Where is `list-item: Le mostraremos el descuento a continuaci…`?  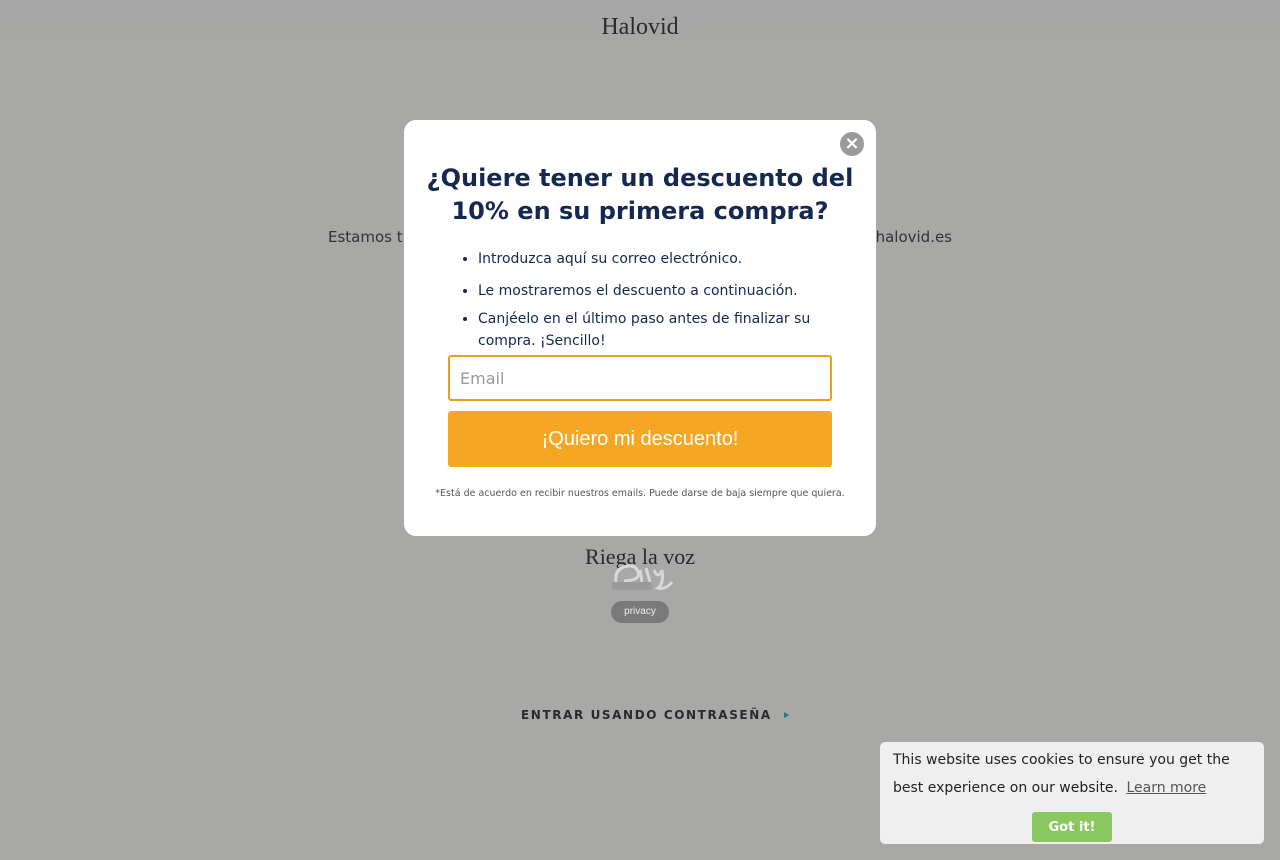 list-item: Le mostraremos el descuento a continuaci… is located at coordinates (658, 291).